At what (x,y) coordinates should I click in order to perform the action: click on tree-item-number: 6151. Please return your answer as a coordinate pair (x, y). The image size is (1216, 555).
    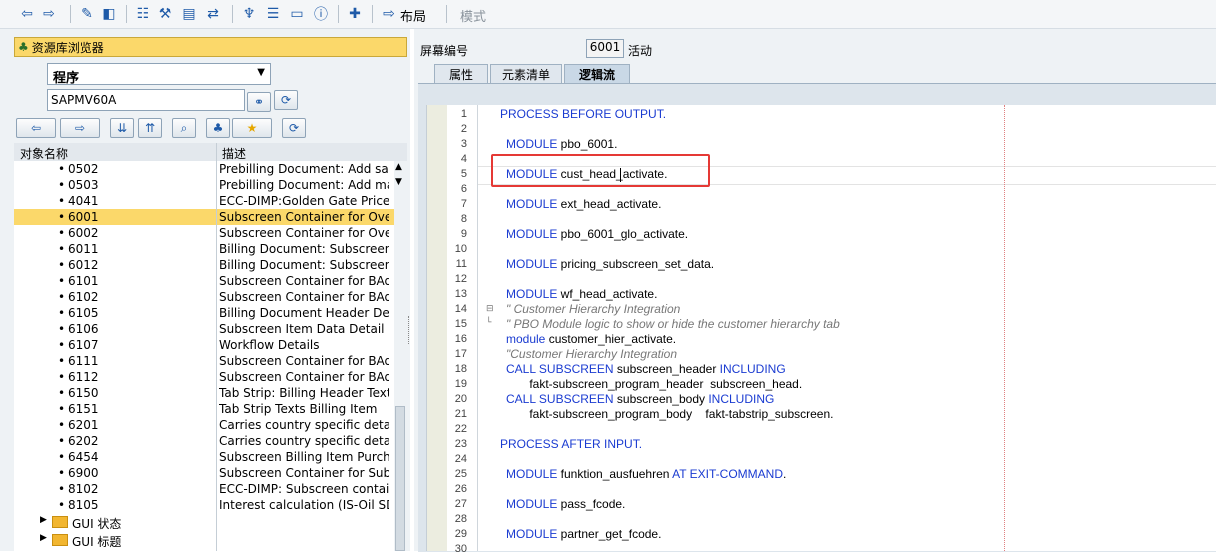
    Looking at the image, I should click on (83, 409).